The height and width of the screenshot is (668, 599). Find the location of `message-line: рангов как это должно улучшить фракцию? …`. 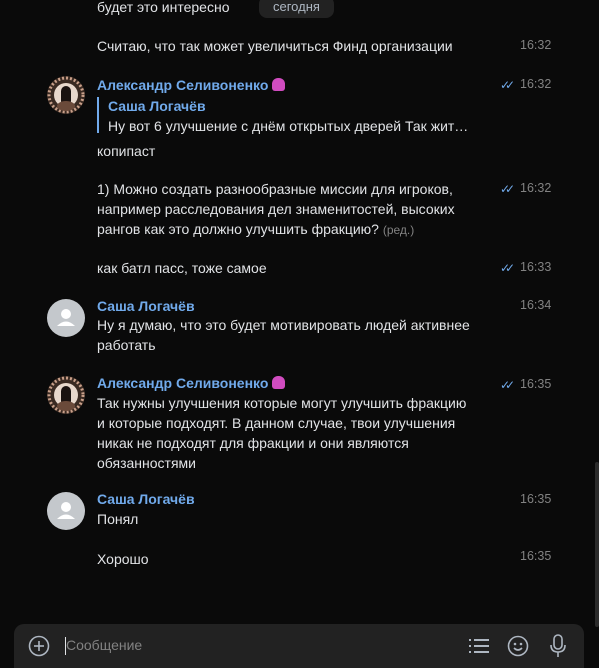

message-line: рангов как это должно улучшить фракцию? … is located at coordinates (256, 229).